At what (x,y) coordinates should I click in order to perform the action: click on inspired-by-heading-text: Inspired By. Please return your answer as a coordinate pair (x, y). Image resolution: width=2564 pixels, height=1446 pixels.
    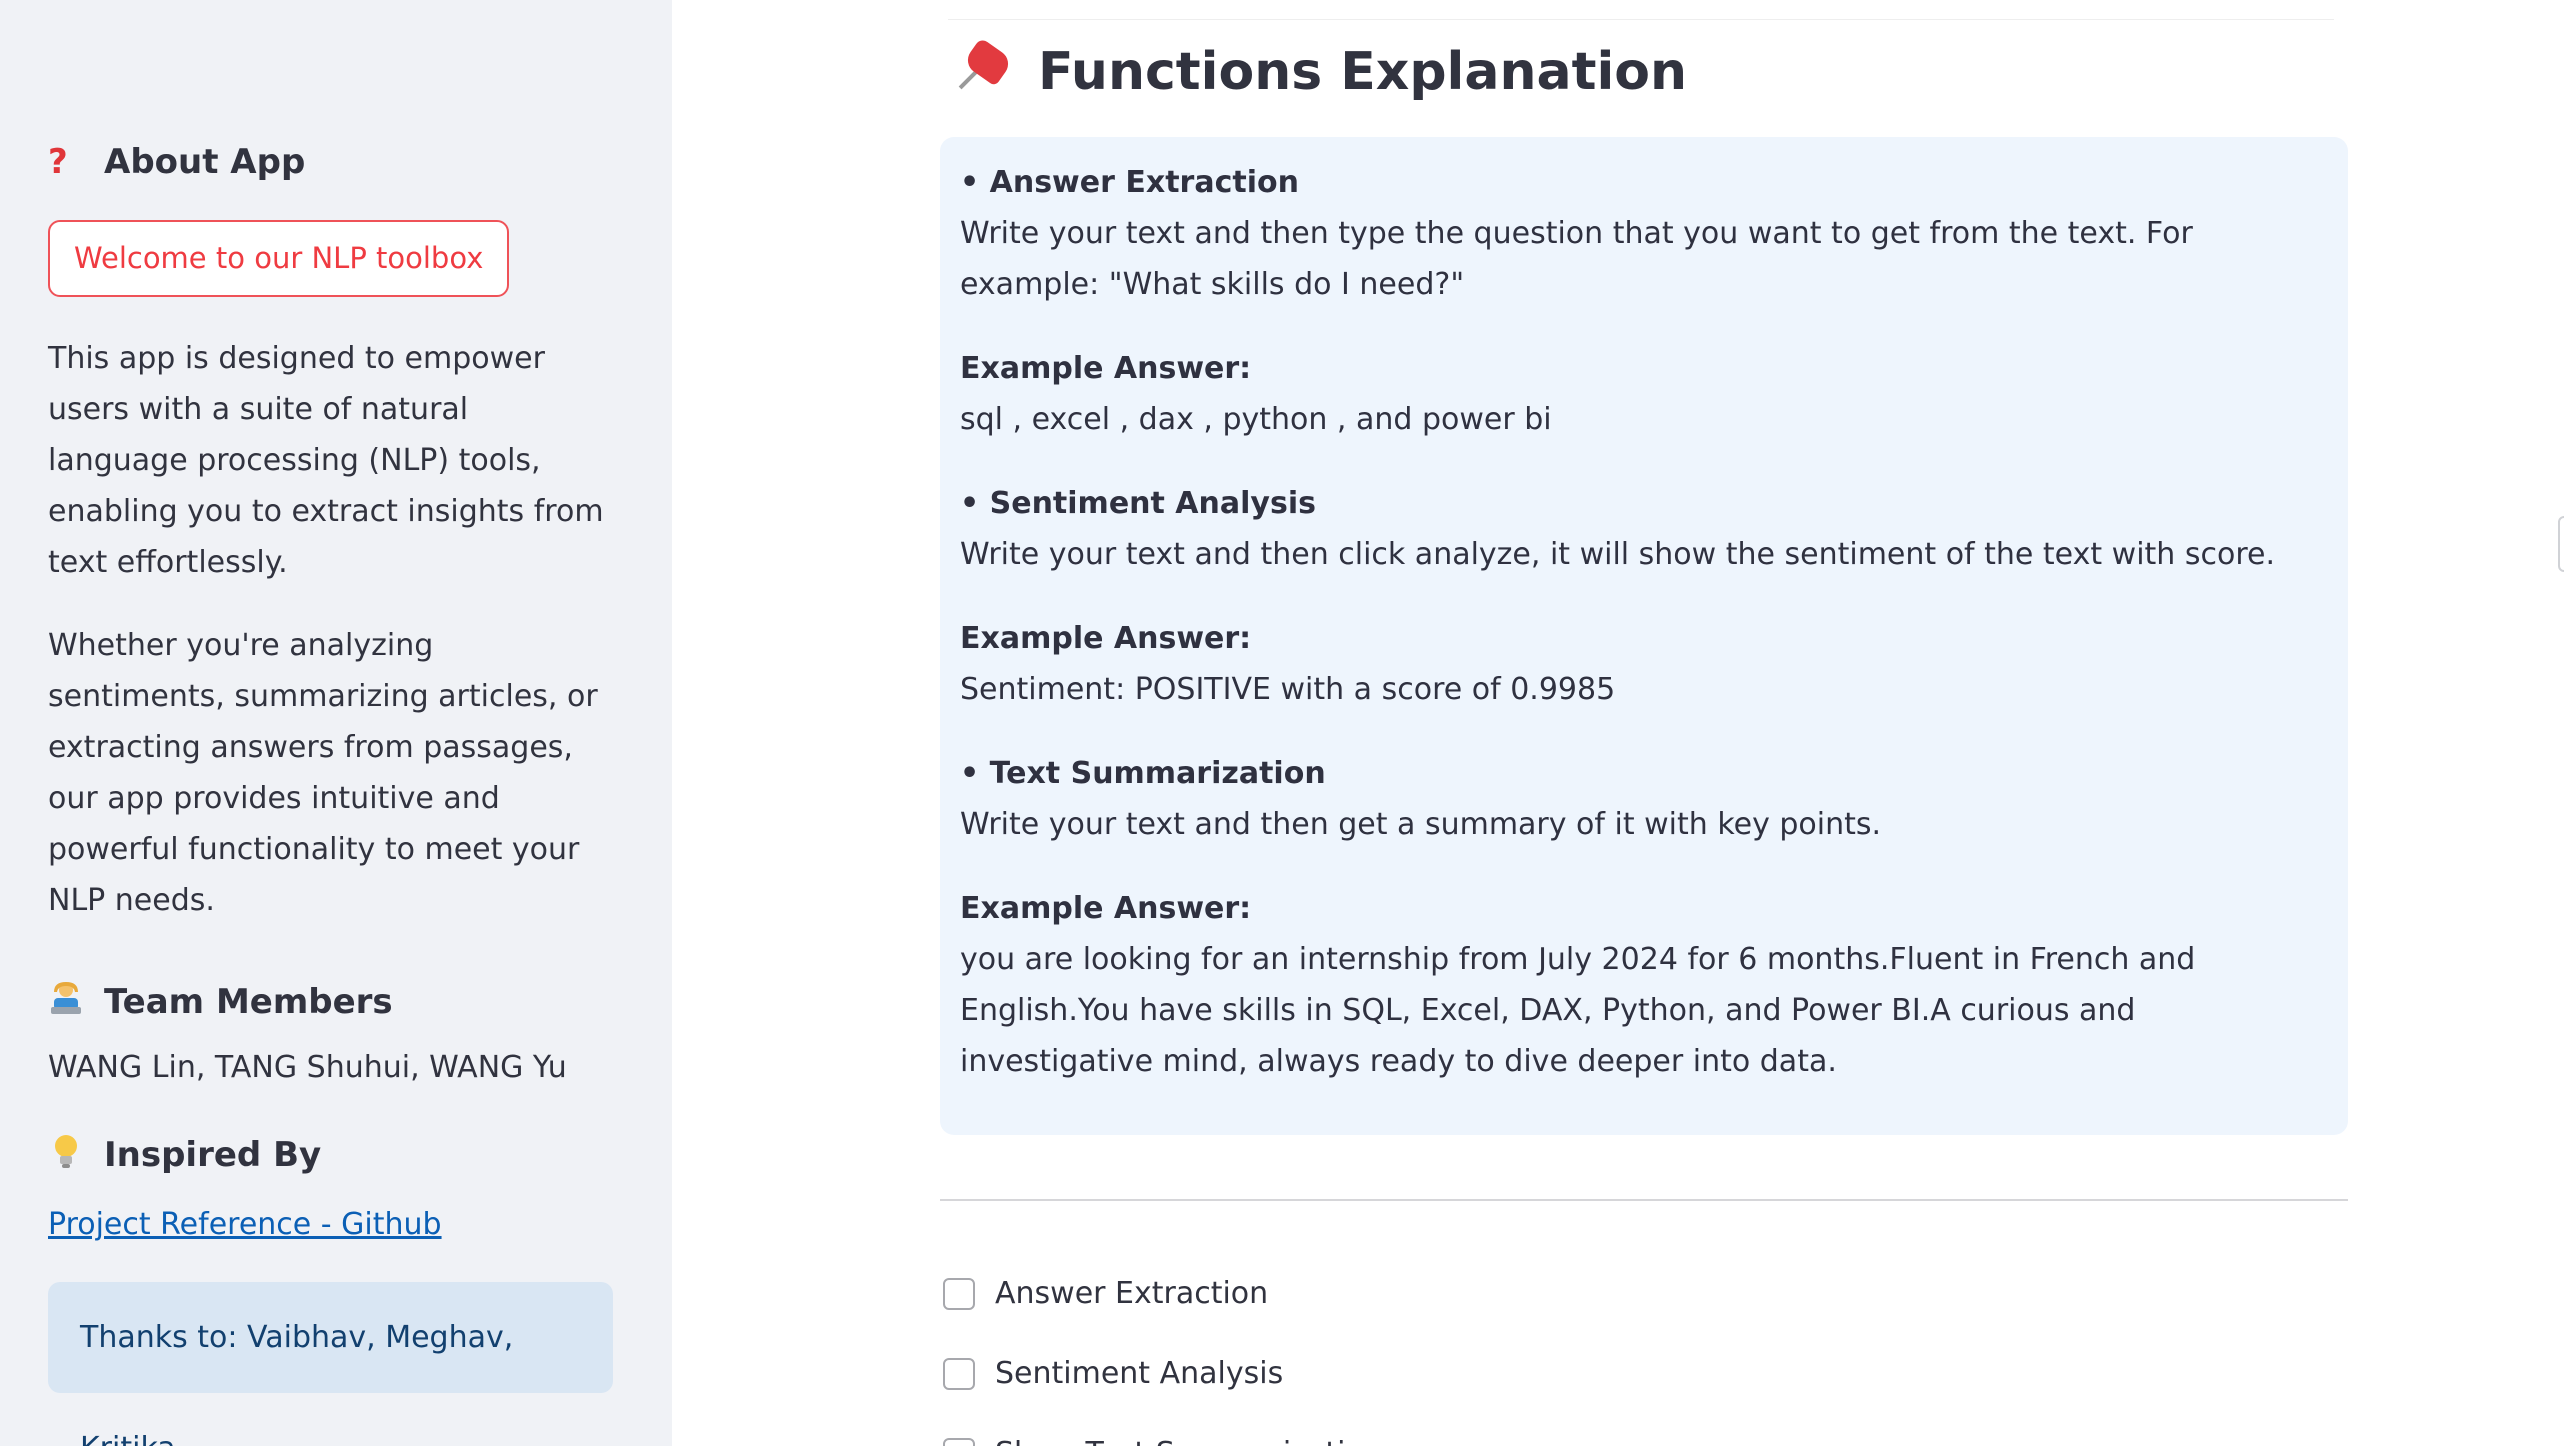
    Looking at the image, I should click on (213, 1155).